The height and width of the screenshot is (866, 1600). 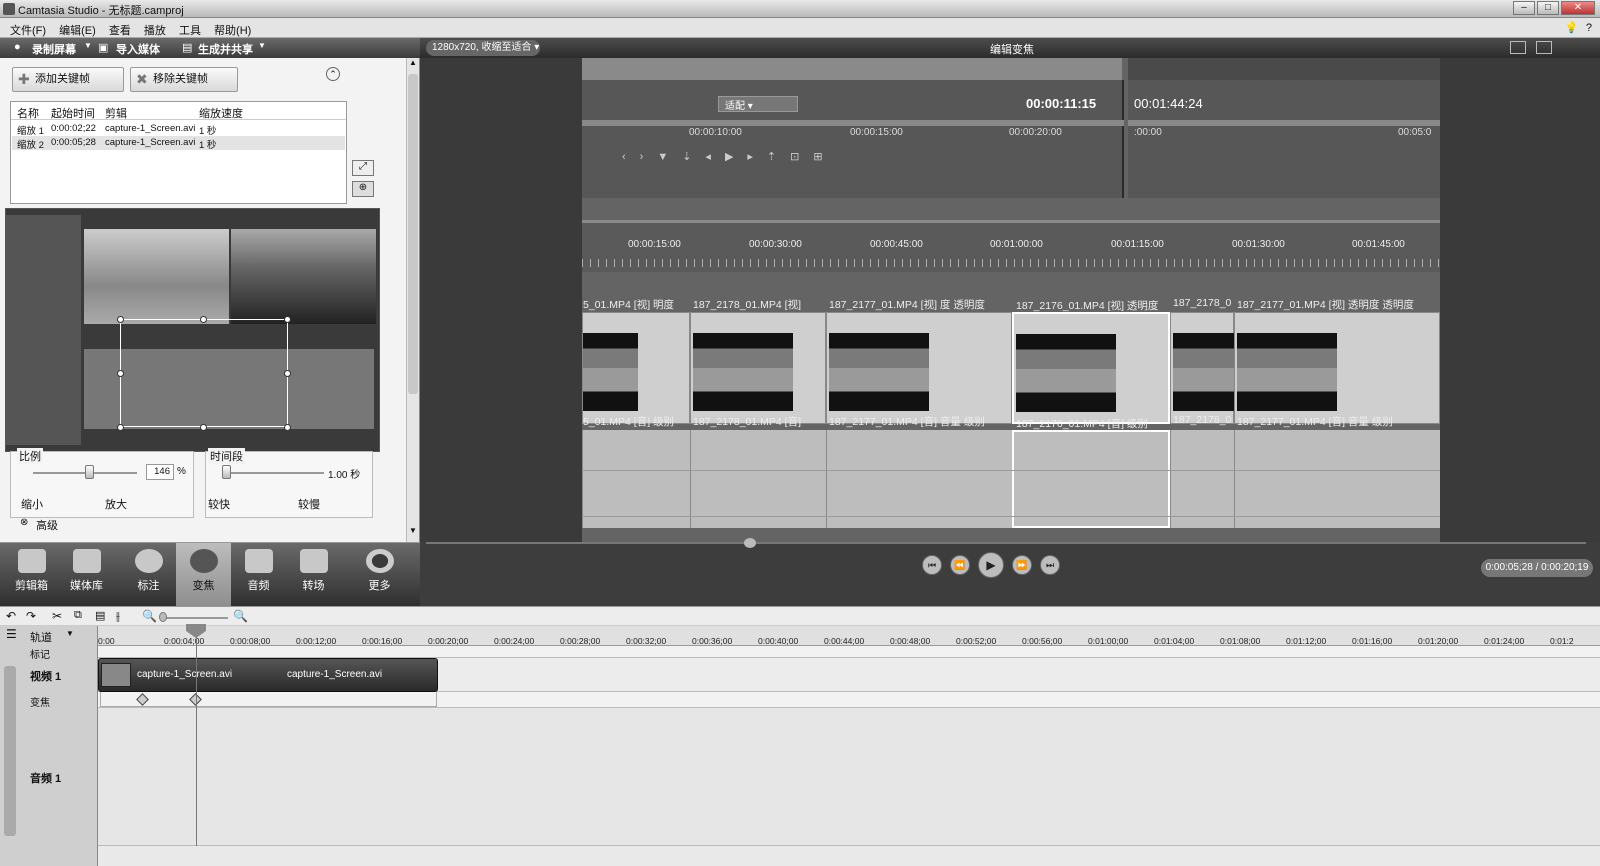 What do you see at coordinates (413, 64) in the screenshot?
I see `scroll-up-icon: ▲` at bounding box center [413, 64].